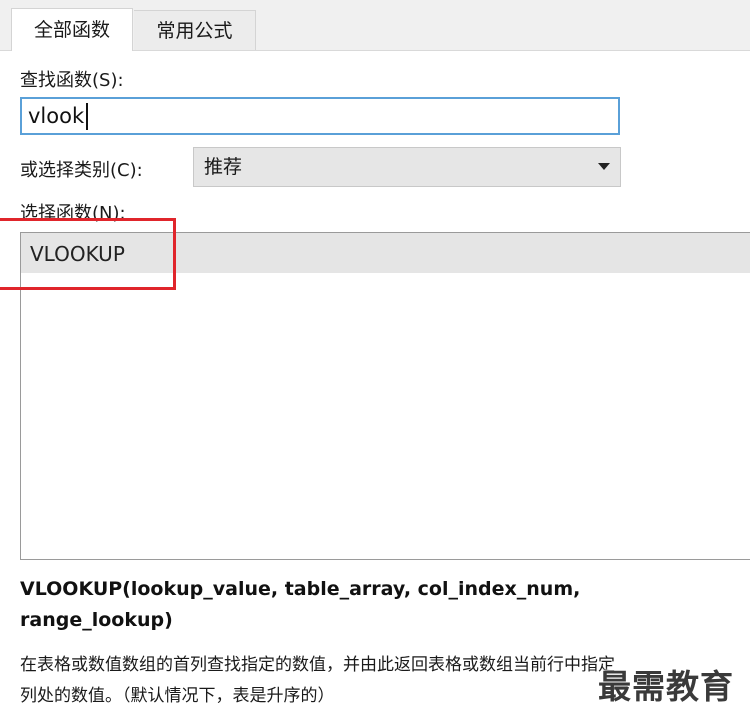 The width and height of the screenshot is (750, 715). I want to click on function-list-item-vlookup: VLOOKUP, so click(385, 253).